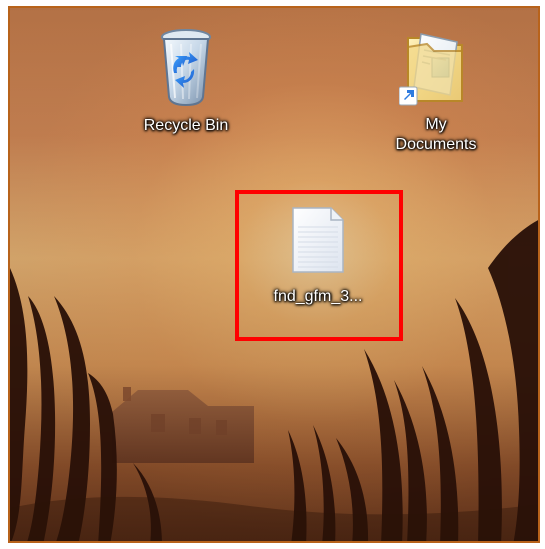  I want to click on folder-documents-icon, so click(431, 69).